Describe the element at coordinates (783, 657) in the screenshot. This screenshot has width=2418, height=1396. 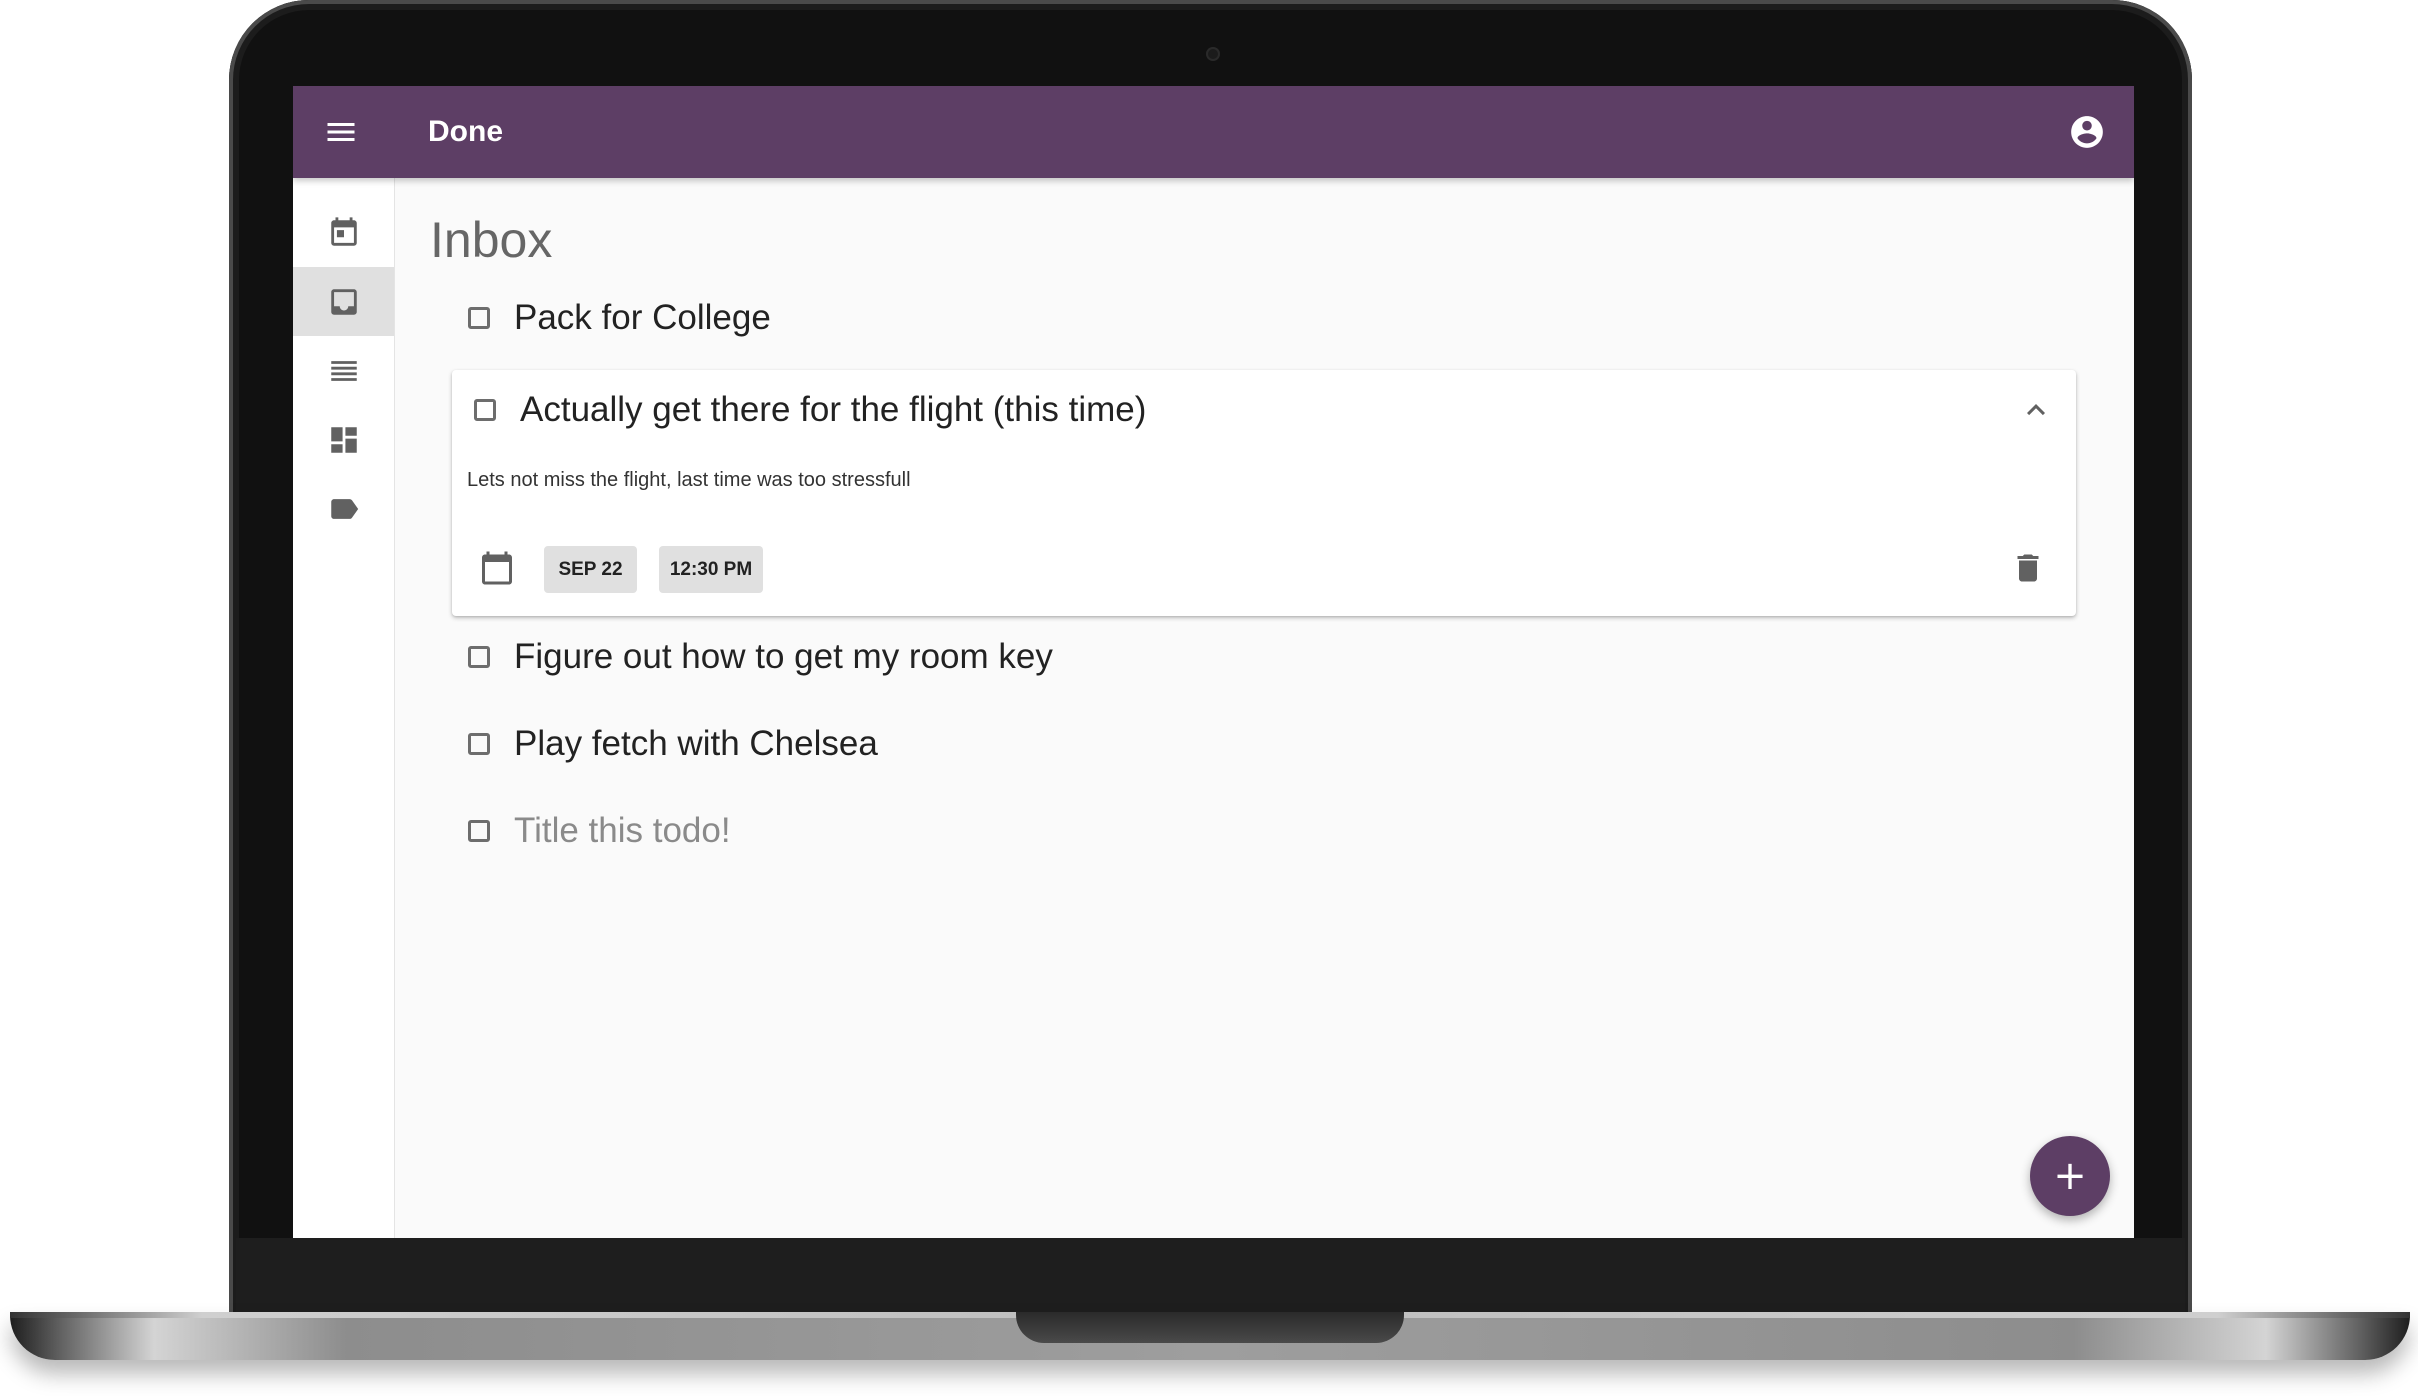
I see `todo-title: Figure out how to get my room key` at that location.